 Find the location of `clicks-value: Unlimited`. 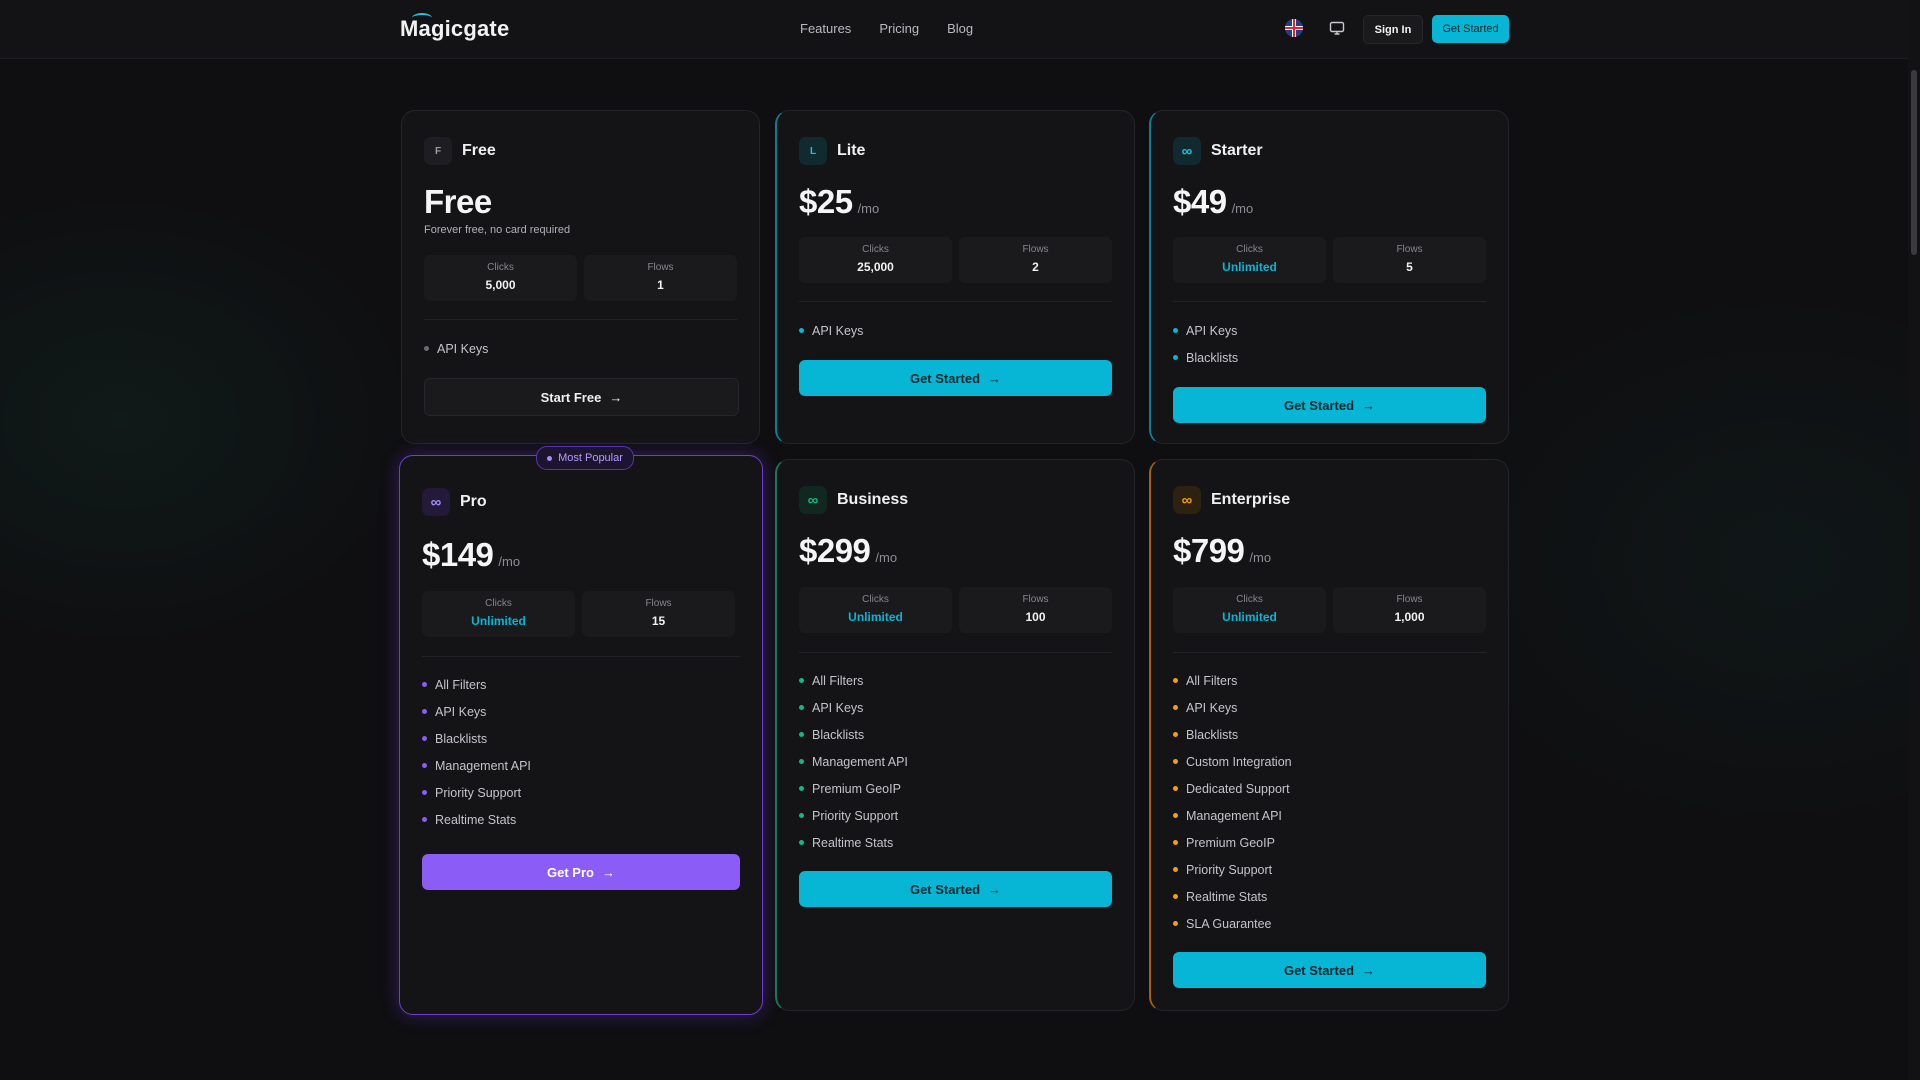

clicks-value: Unlimited is located at coordinates (498, 621).